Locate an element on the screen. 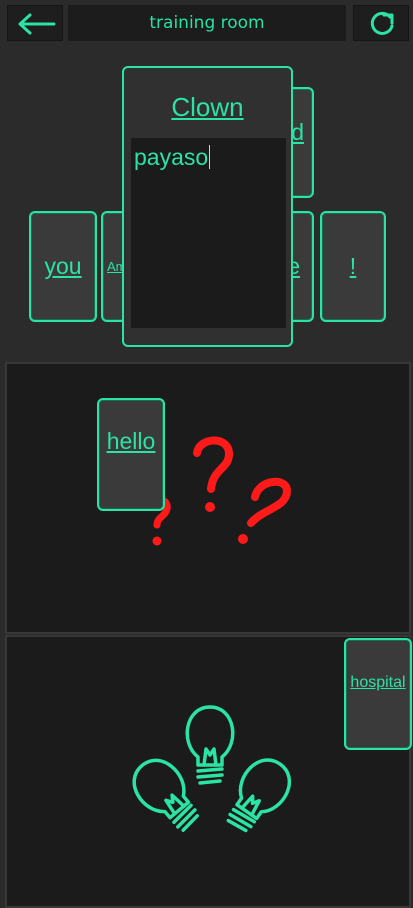  refresh-button is located at coordinates (381, 23).